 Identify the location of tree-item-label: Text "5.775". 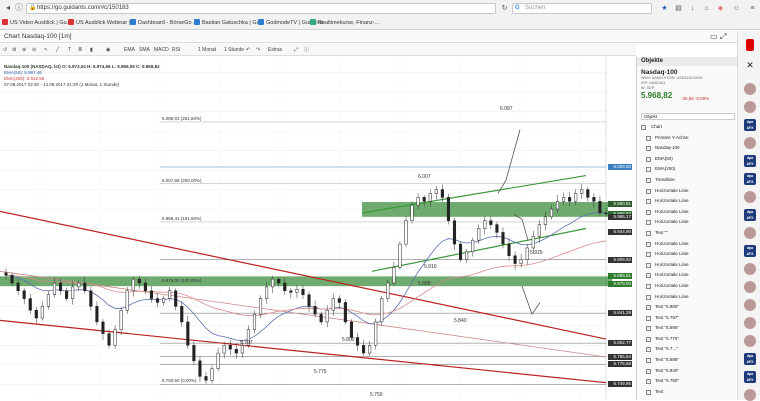
(667, 338).